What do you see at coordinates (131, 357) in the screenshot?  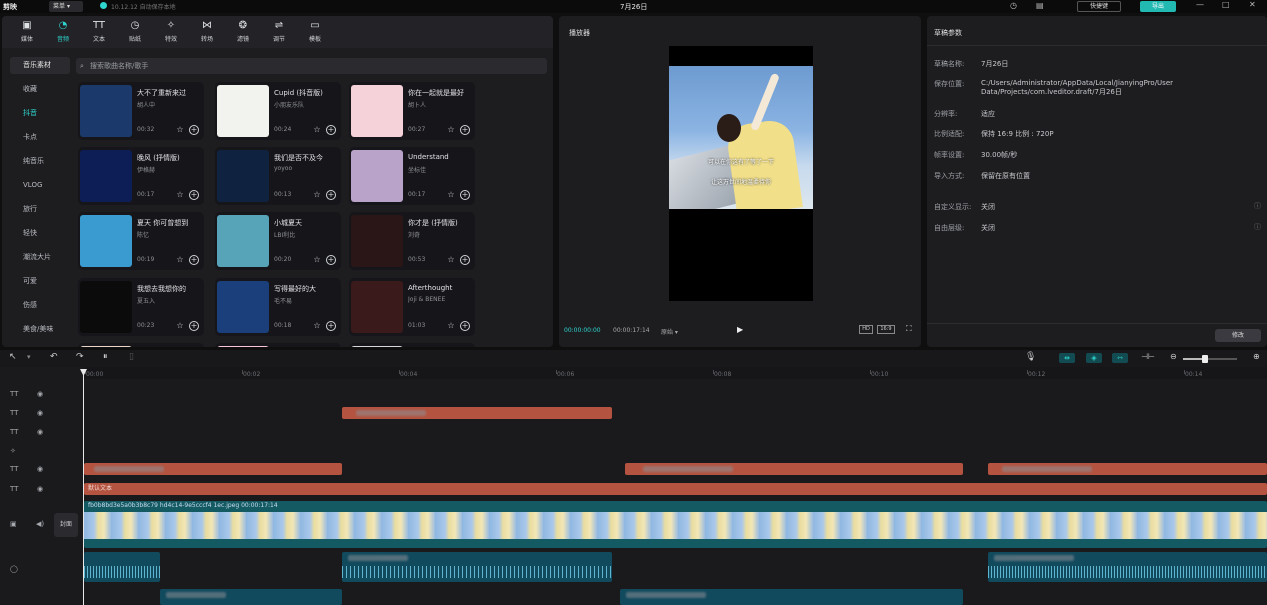 I see `delete-icon: ▯` at bounding box center [131, 357].